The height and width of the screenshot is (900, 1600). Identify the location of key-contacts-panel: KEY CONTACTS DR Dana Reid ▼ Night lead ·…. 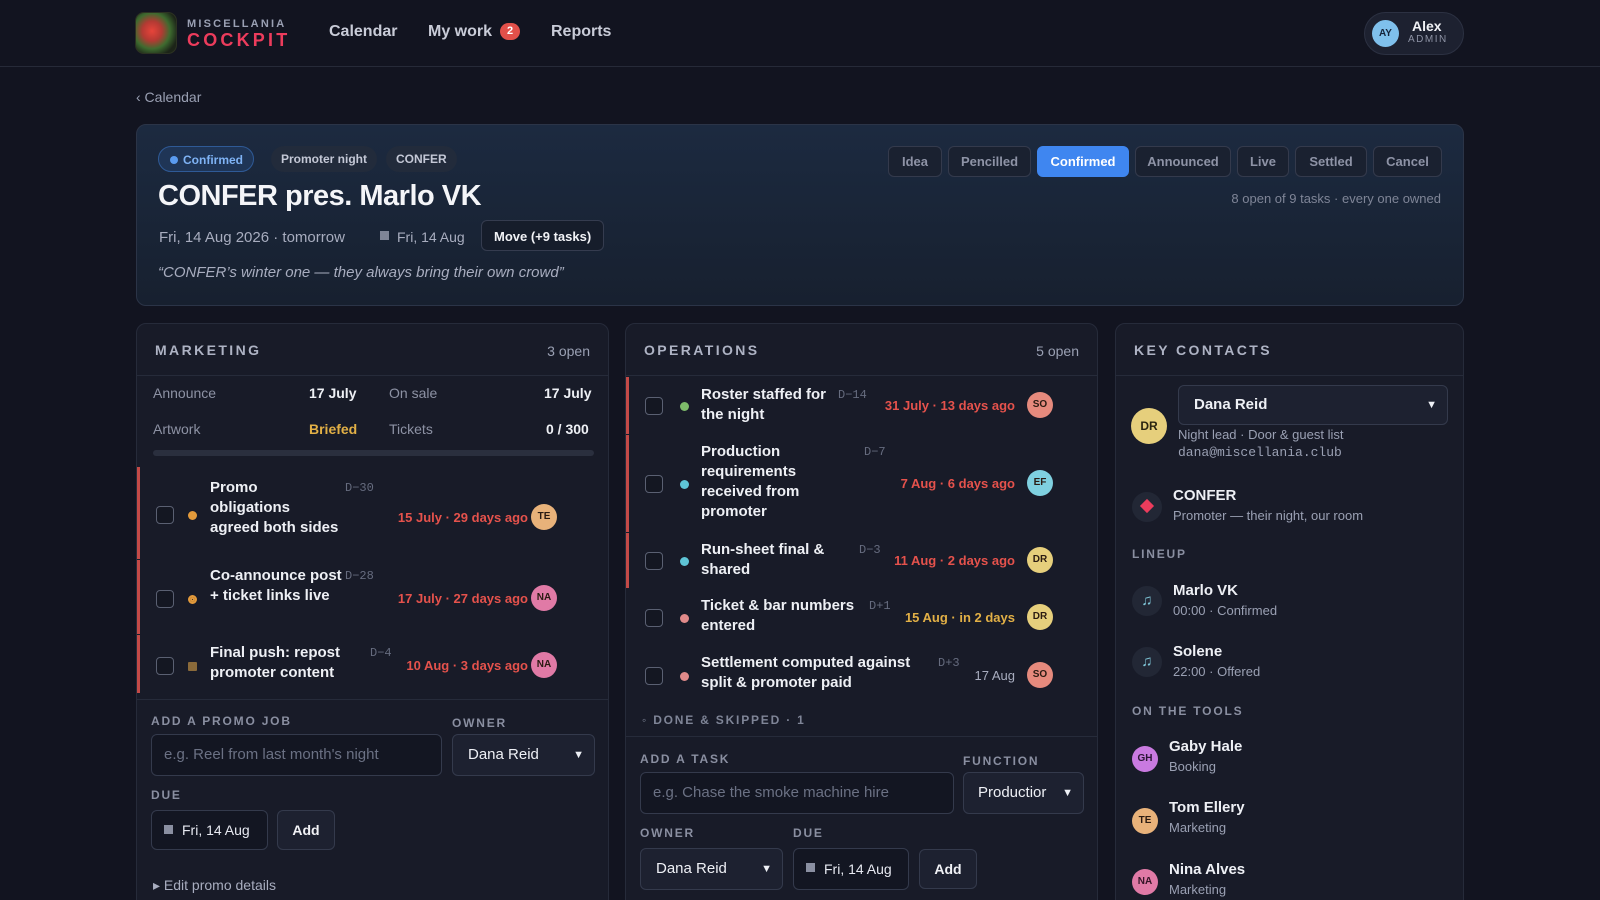
(1289, 611).